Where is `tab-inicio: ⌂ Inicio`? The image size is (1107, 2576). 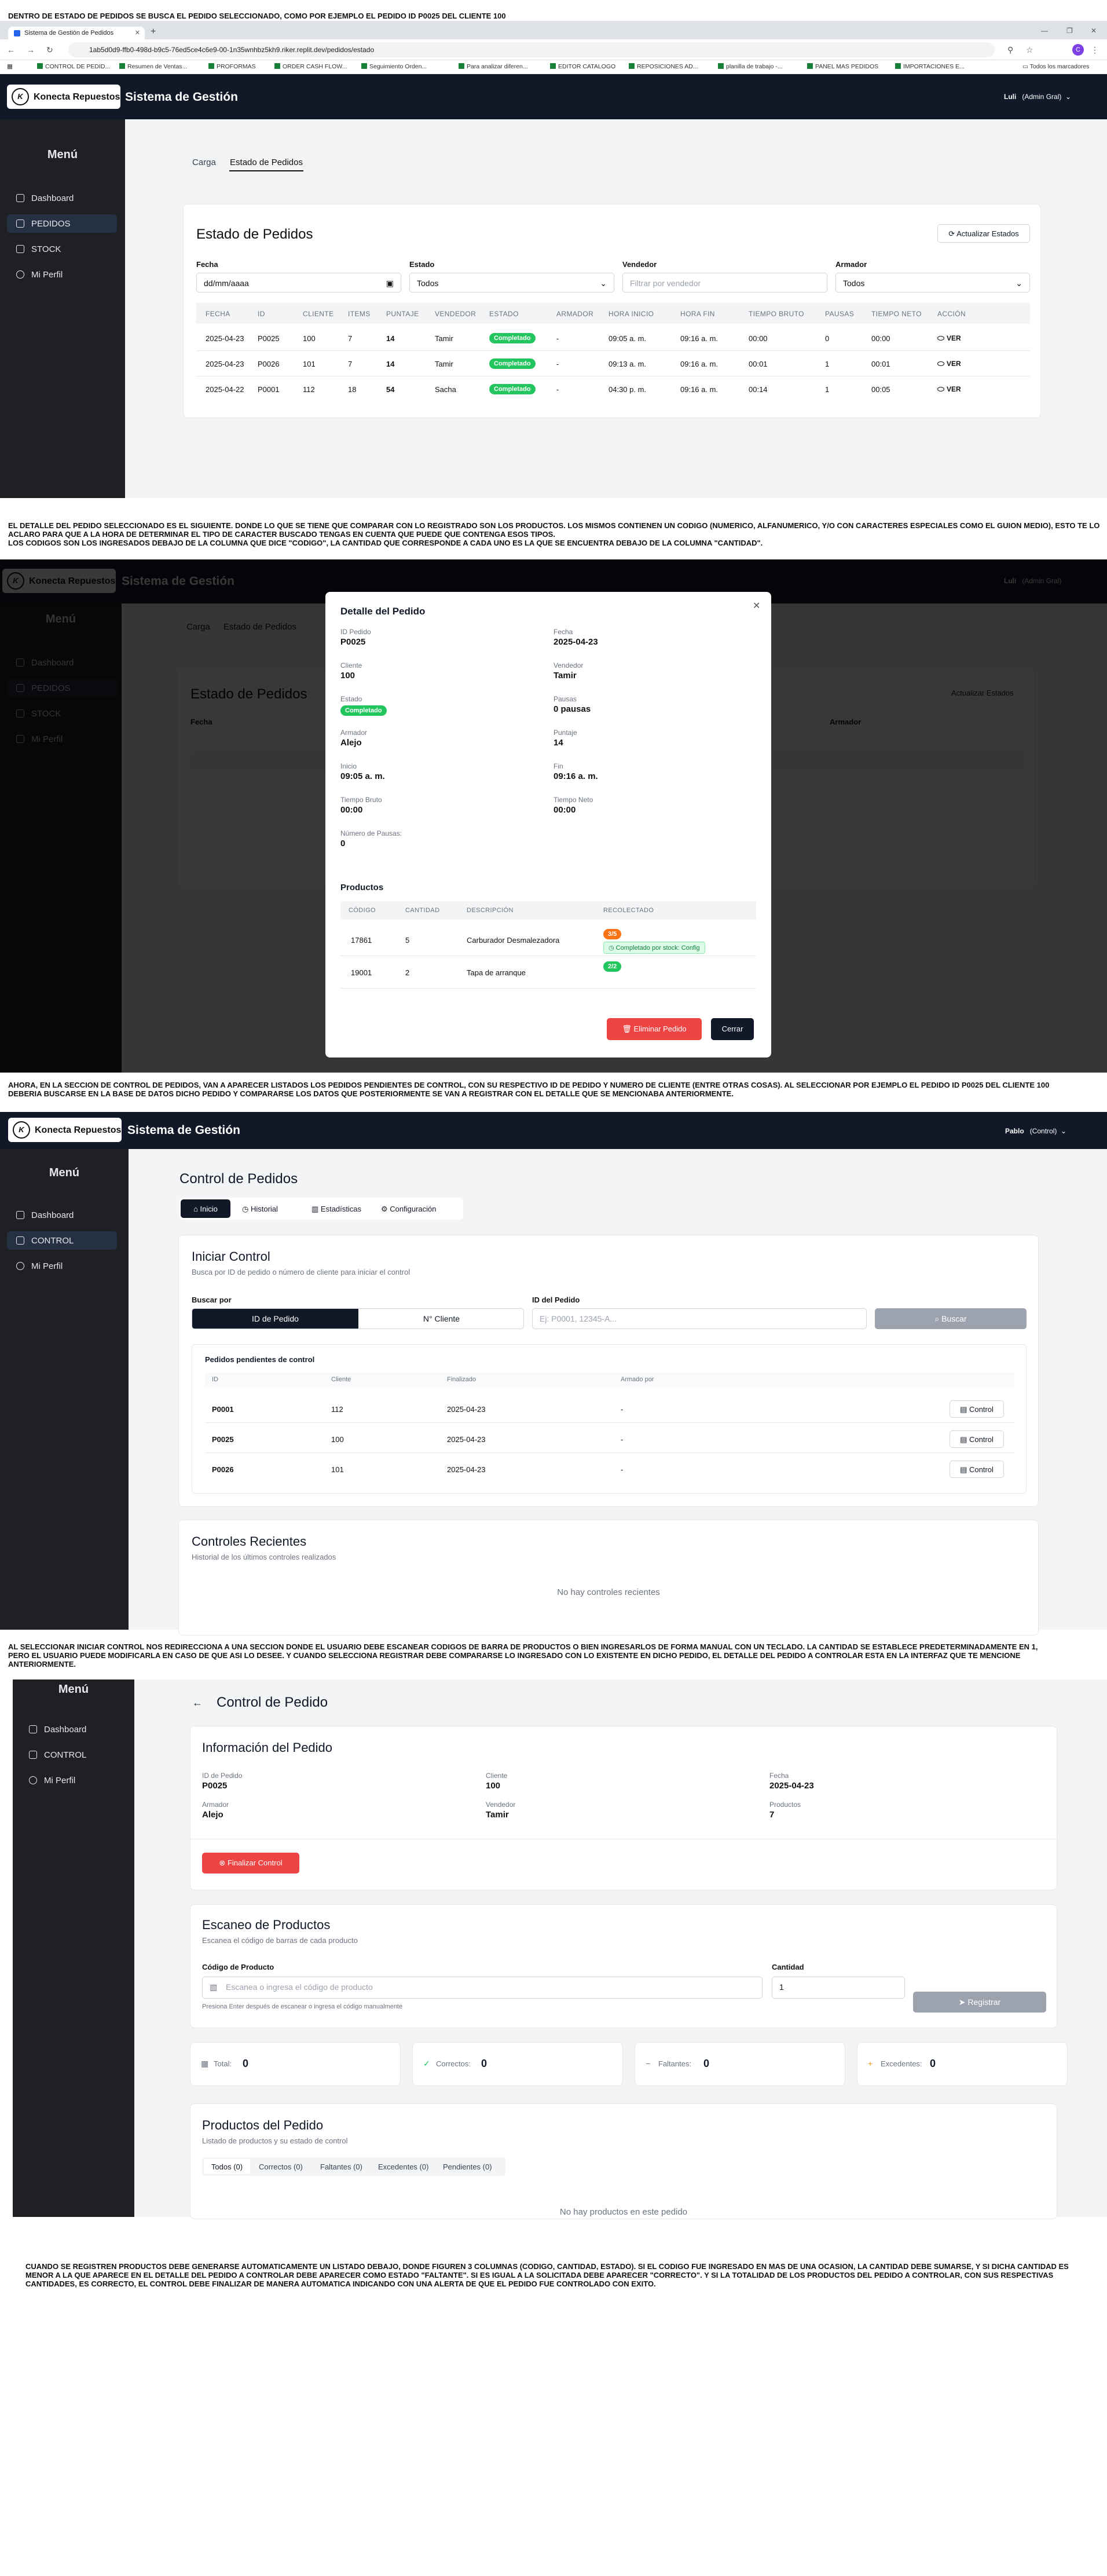
tab-inicio: ⌂ Inicio is located at coordinates (205, 1208).